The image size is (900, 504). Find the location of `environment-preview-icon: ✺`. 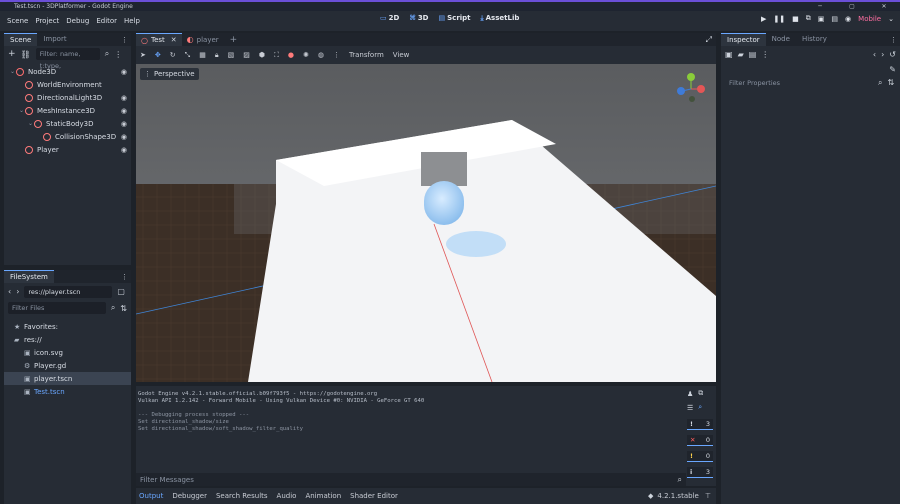

environment-preview-icon: ✺ is located at coordinates (306, 55).